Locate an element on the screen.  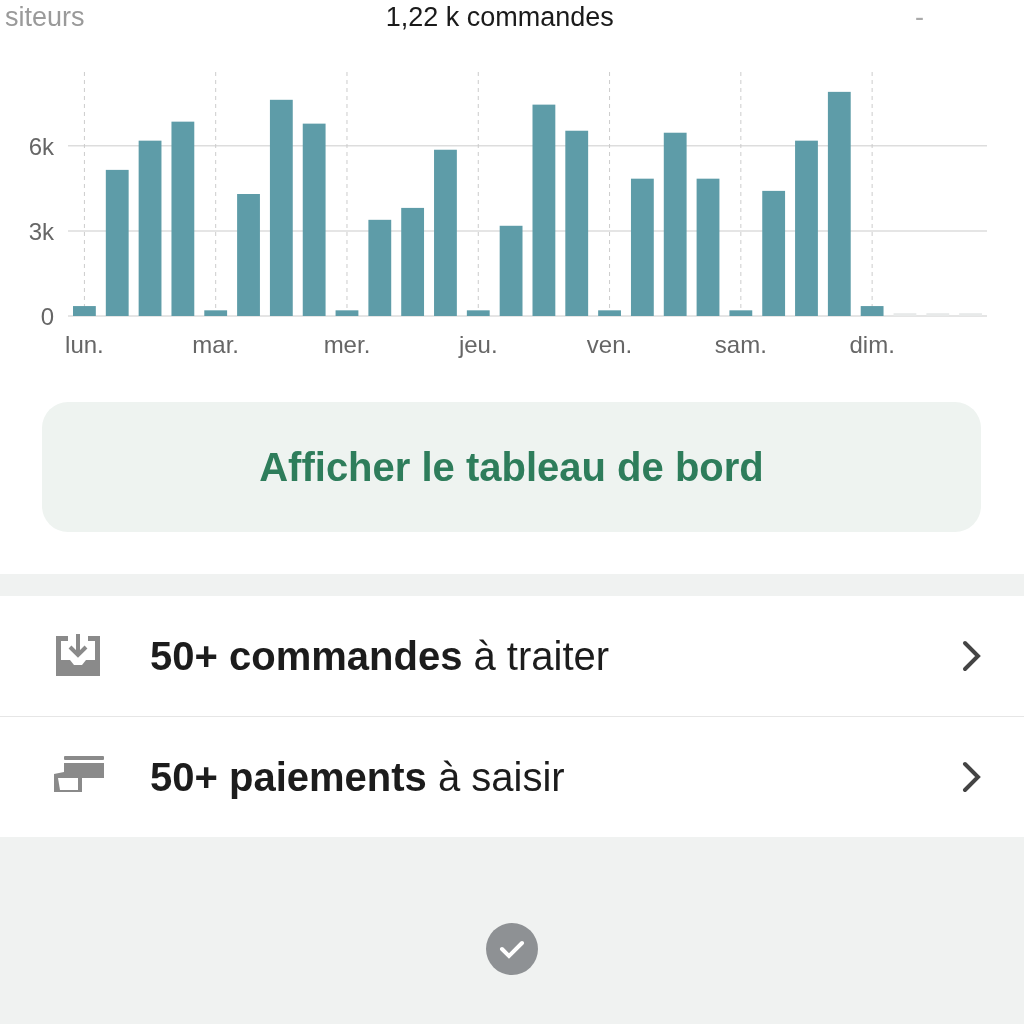
axis-label: mar. is located at coordinates (216, 344).